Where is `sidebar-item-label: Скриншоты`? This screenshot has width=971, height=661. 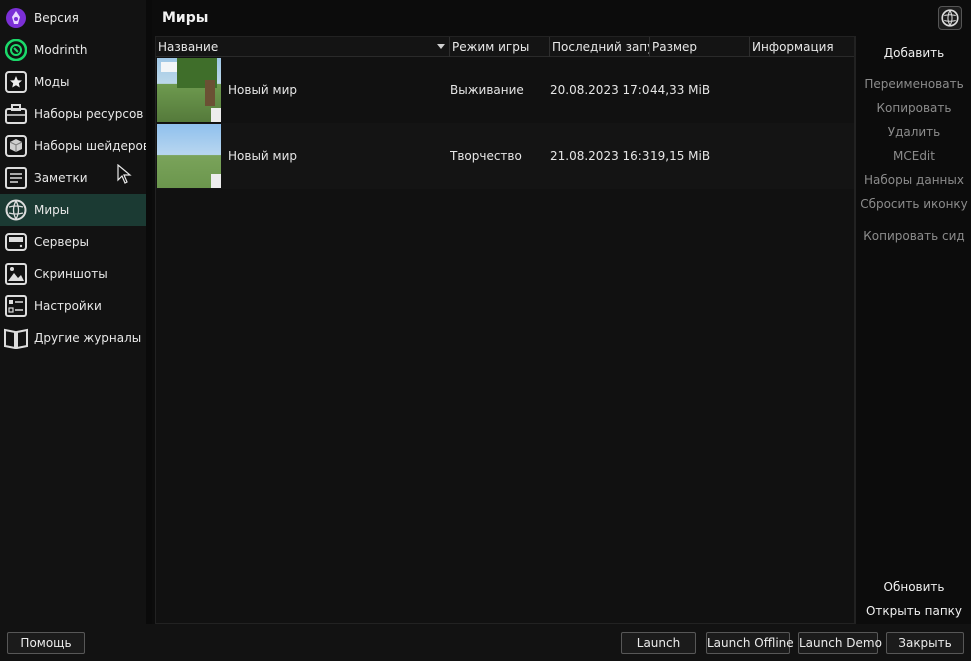 sidebar-item-label: Скриншоты is located at coordinates (71, 274).